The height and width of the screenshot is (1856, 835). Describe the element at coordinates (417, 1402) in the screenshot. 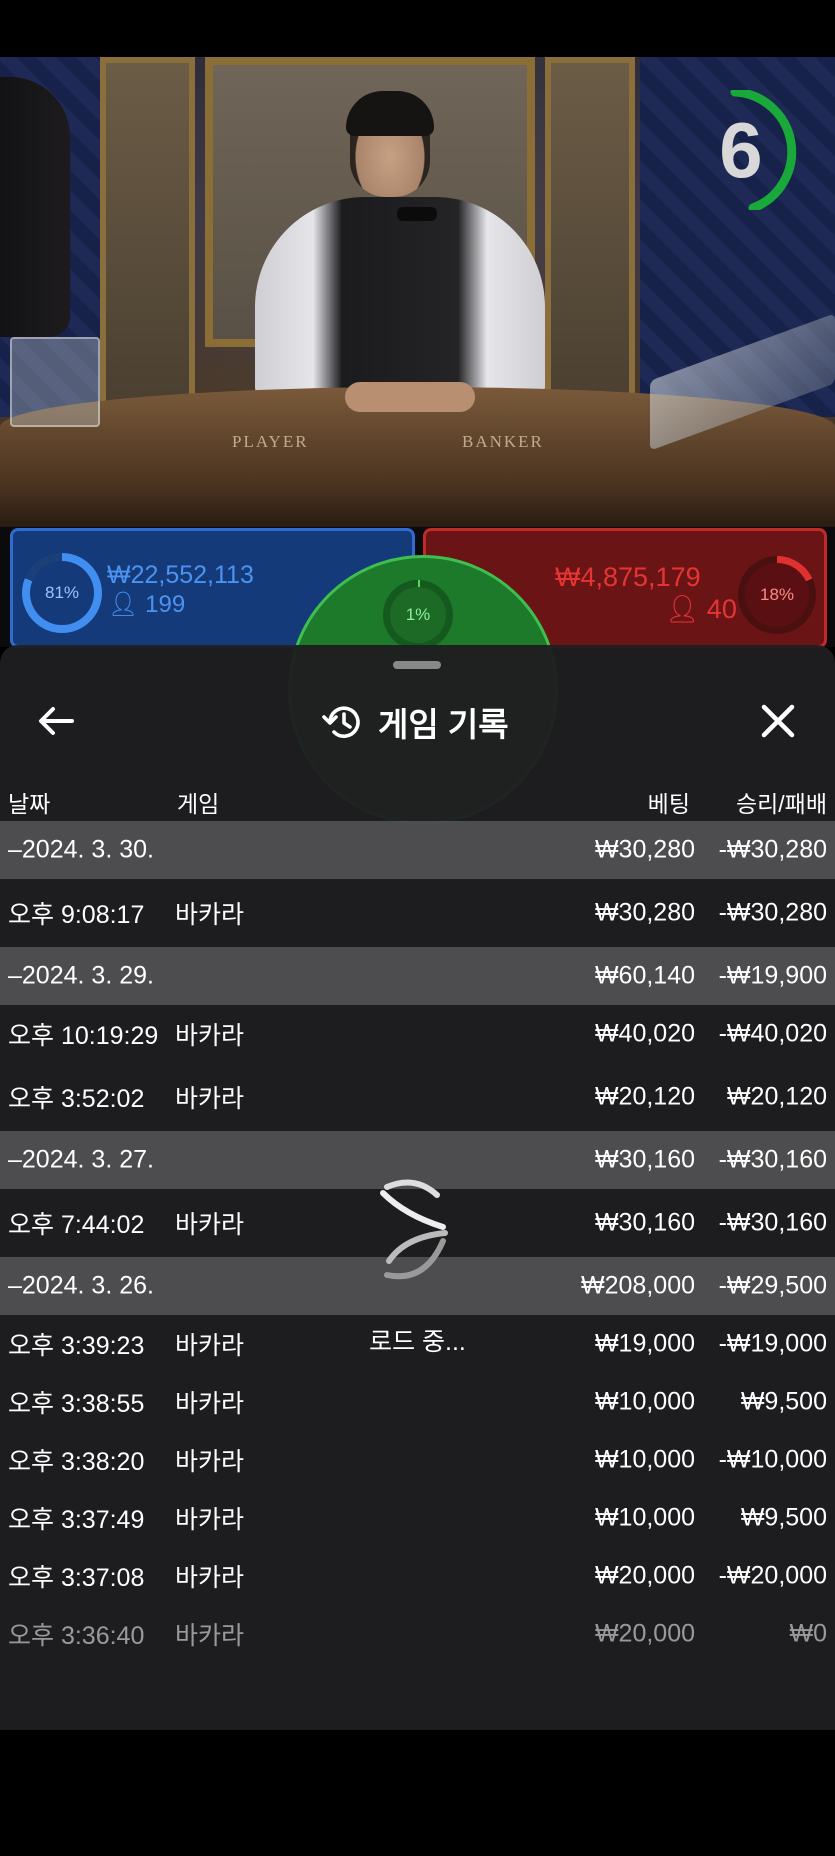

I see `history-row: 오후 3:38:55 바카라 ₩10,000 ₩9,500` at that location.